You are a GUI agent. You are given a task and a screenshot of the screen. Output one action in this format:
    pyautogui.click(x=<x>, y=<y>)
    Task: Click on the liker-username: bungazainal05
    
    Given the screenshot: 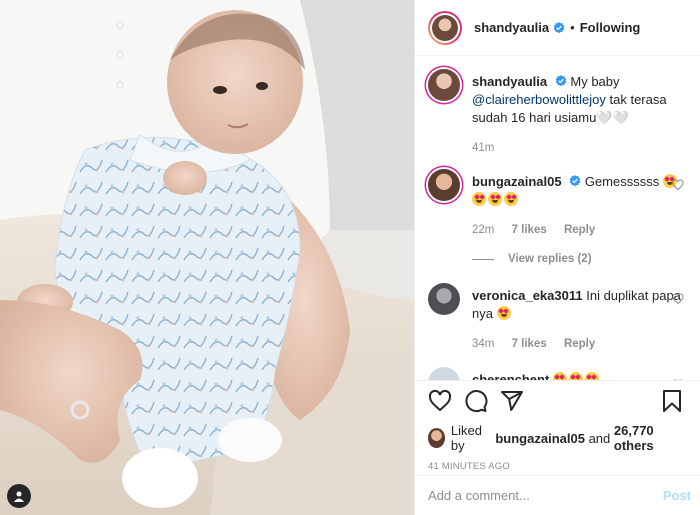 What is the action you would take?
    pyautogui.click(x=540, y=438)
    